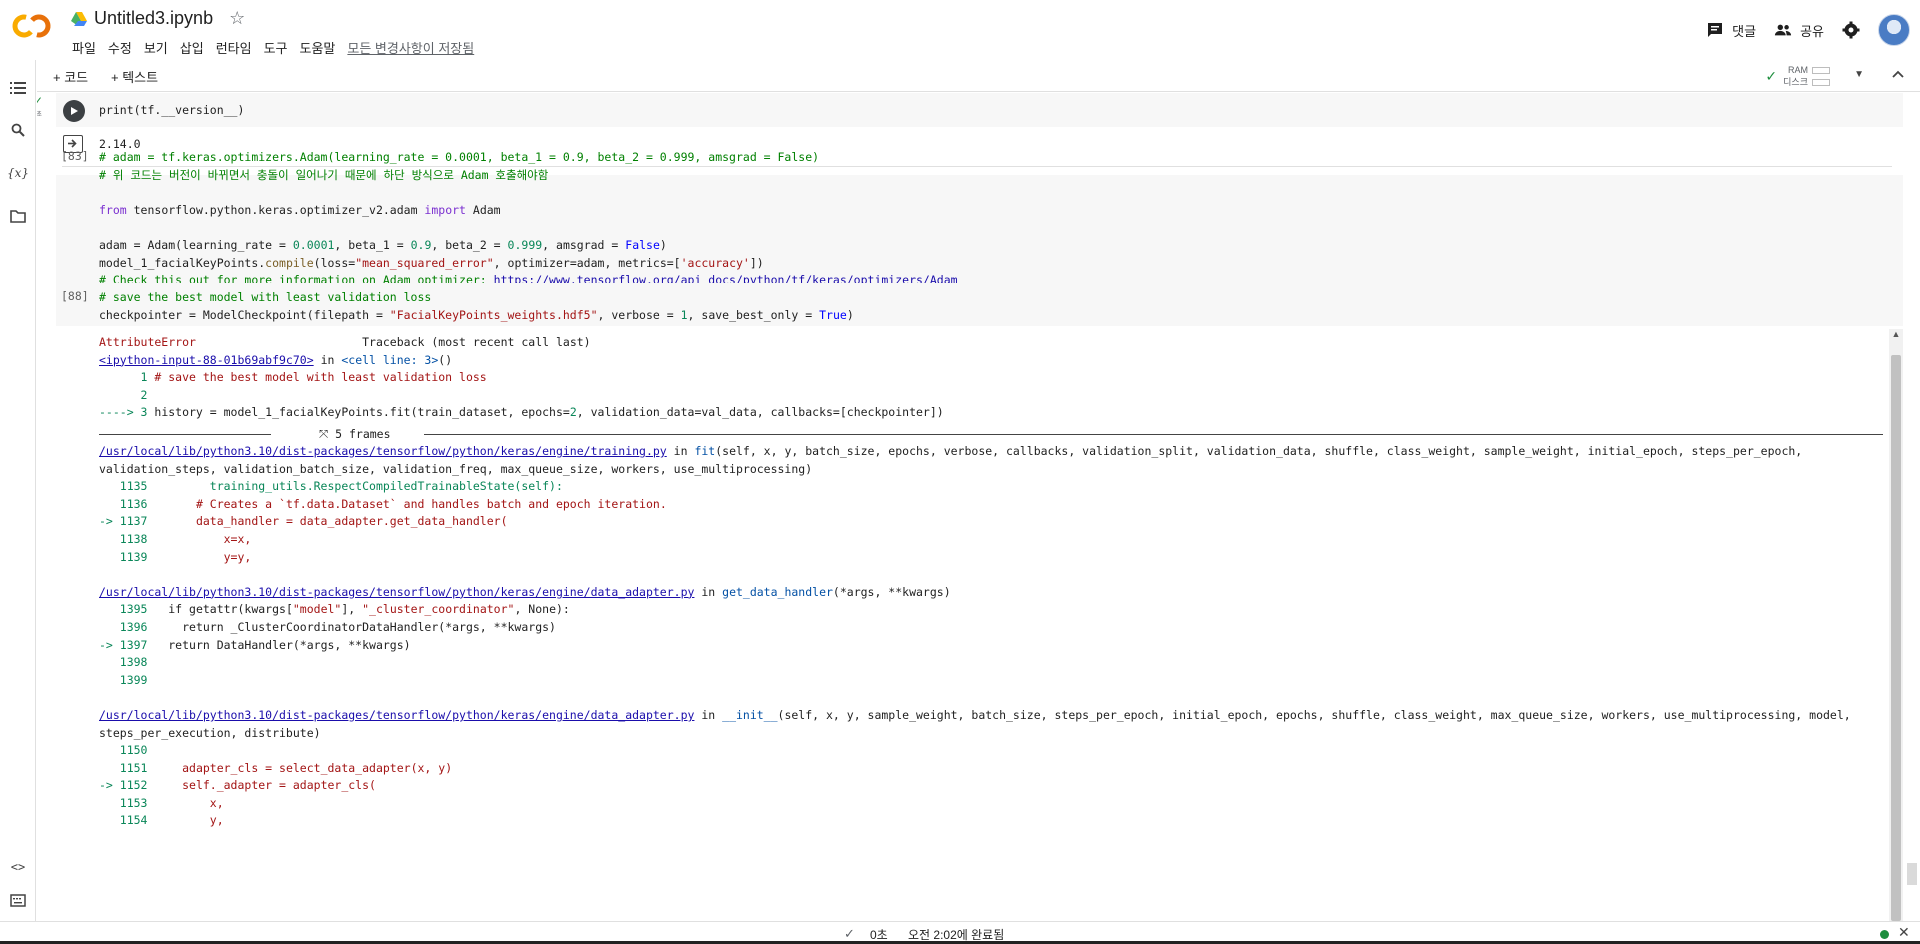  I want to click on settings-button, so click(1851, 30).